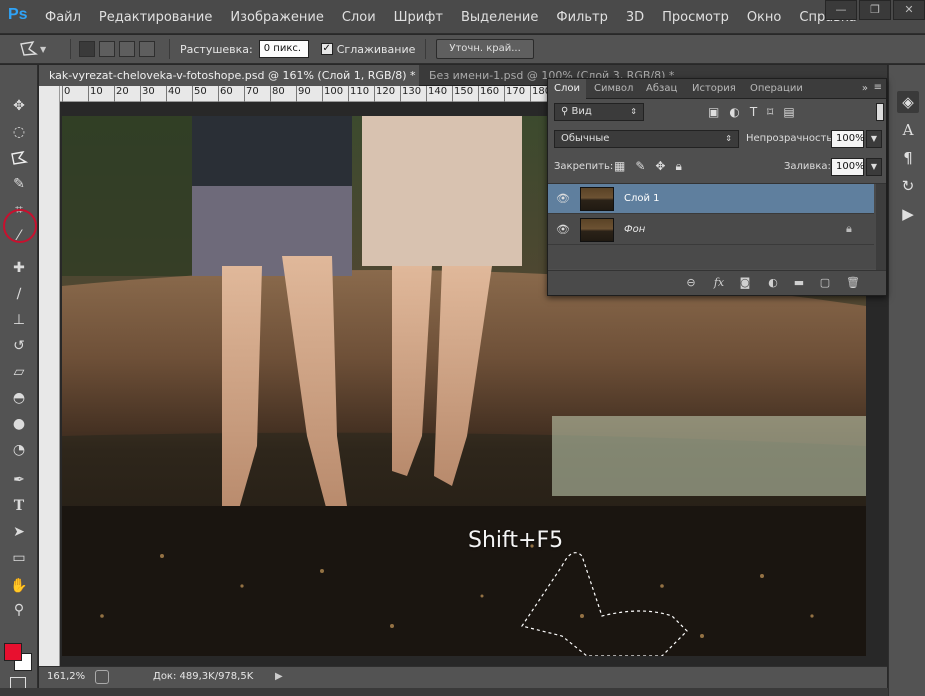 The width and height of the screenshot is (925, 696). What do you see at coordinates (19, 610) in the screenshot?
I see `zoom-icon: ⚲` at bounding box center [19, 610].